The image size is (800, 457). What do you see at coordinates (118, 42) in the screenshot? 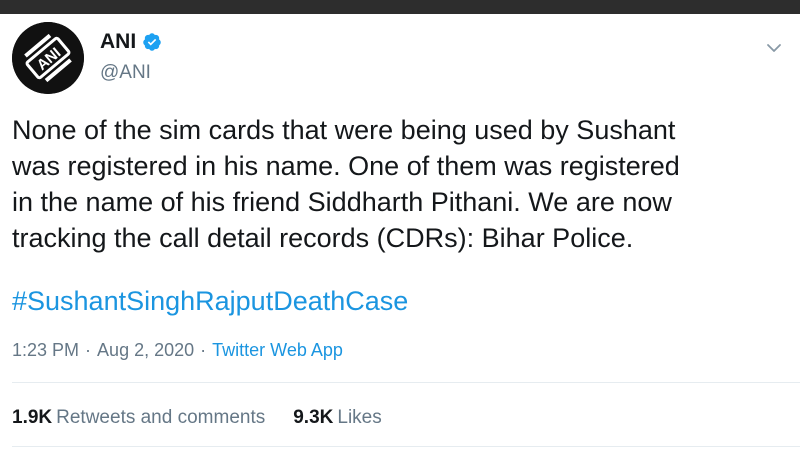
I see `author-name: ANI` at bounding box center [118, 42].